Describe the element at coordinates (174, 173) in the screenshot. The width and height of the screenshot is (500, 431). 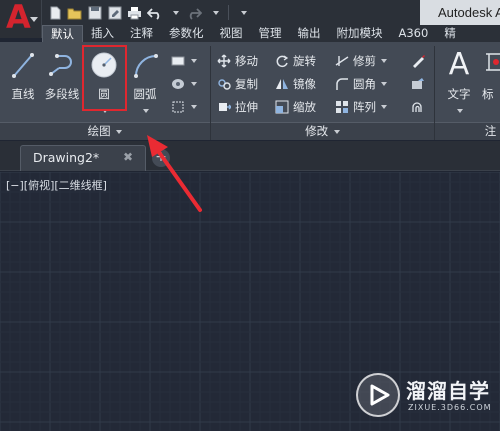
I see `annotation-arrow` at that location.